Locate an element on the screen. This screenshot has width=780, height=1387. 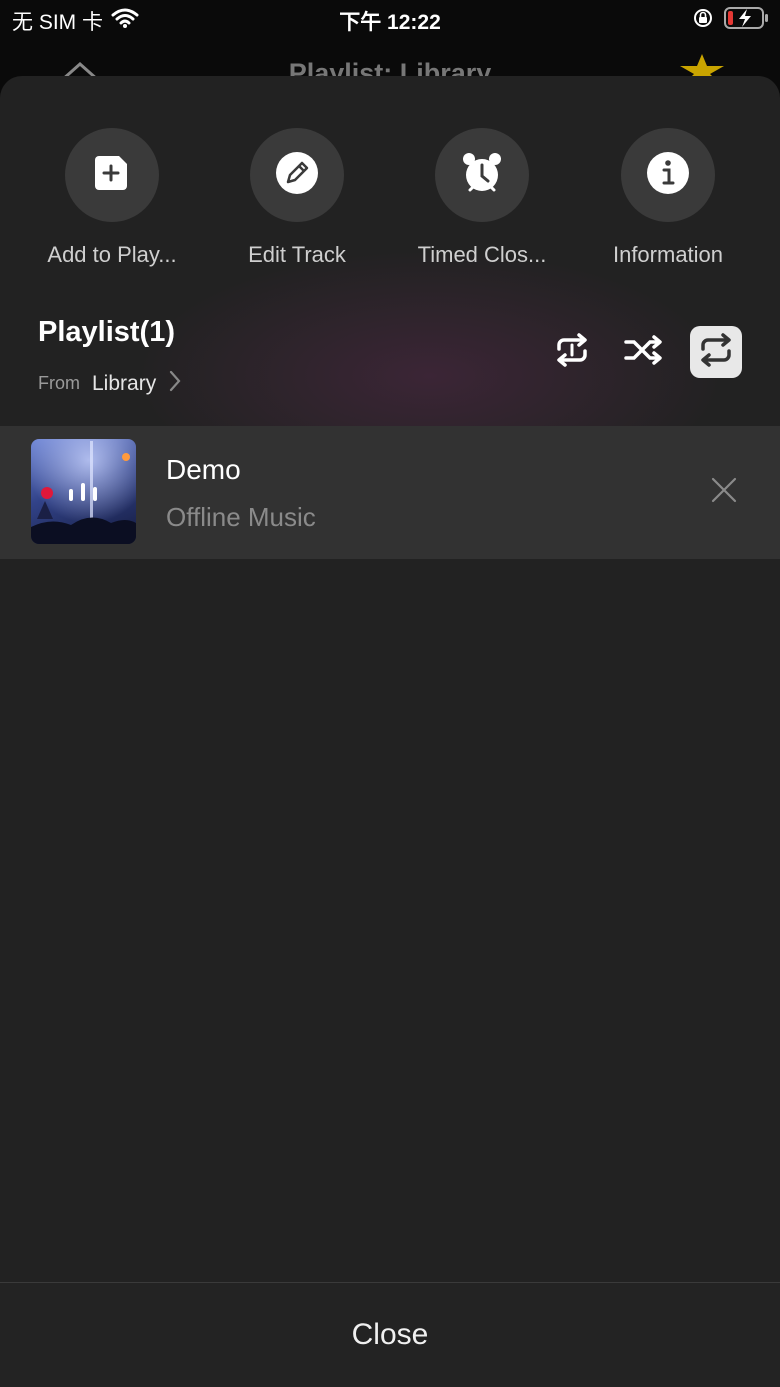
edit-track-label: Edit Track is located at coordinates (297, 254).